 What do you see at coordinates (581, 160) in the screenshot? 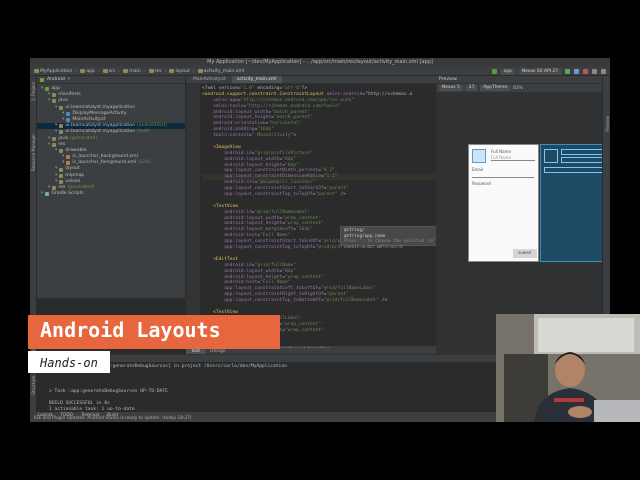
I see `blueprint-edit` at bounding box center [581, 160].